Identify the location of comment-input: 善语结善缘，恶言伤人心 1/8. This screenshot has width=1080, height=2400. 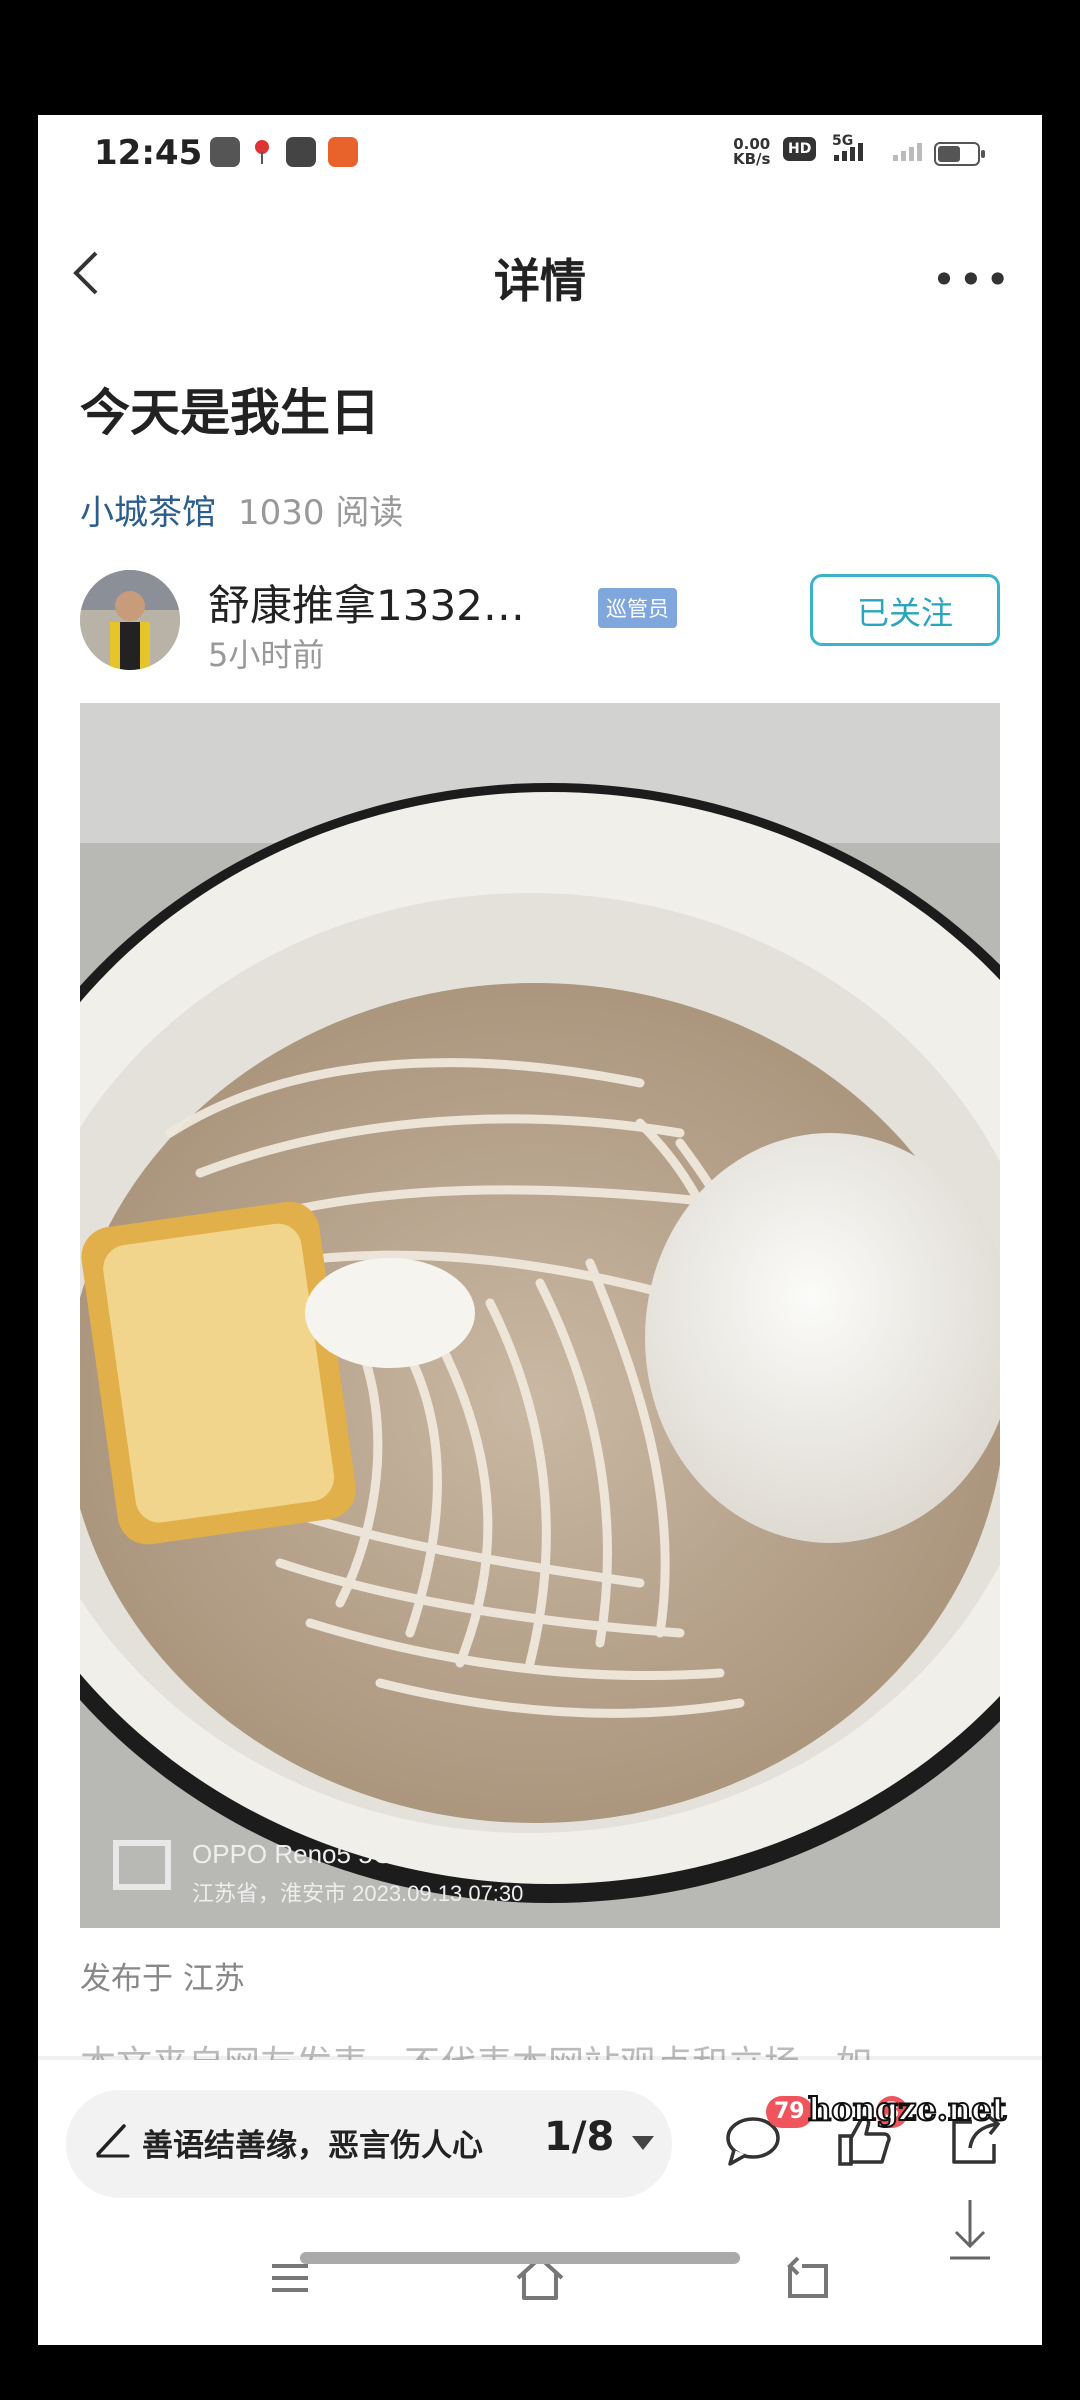
(369, 2144).